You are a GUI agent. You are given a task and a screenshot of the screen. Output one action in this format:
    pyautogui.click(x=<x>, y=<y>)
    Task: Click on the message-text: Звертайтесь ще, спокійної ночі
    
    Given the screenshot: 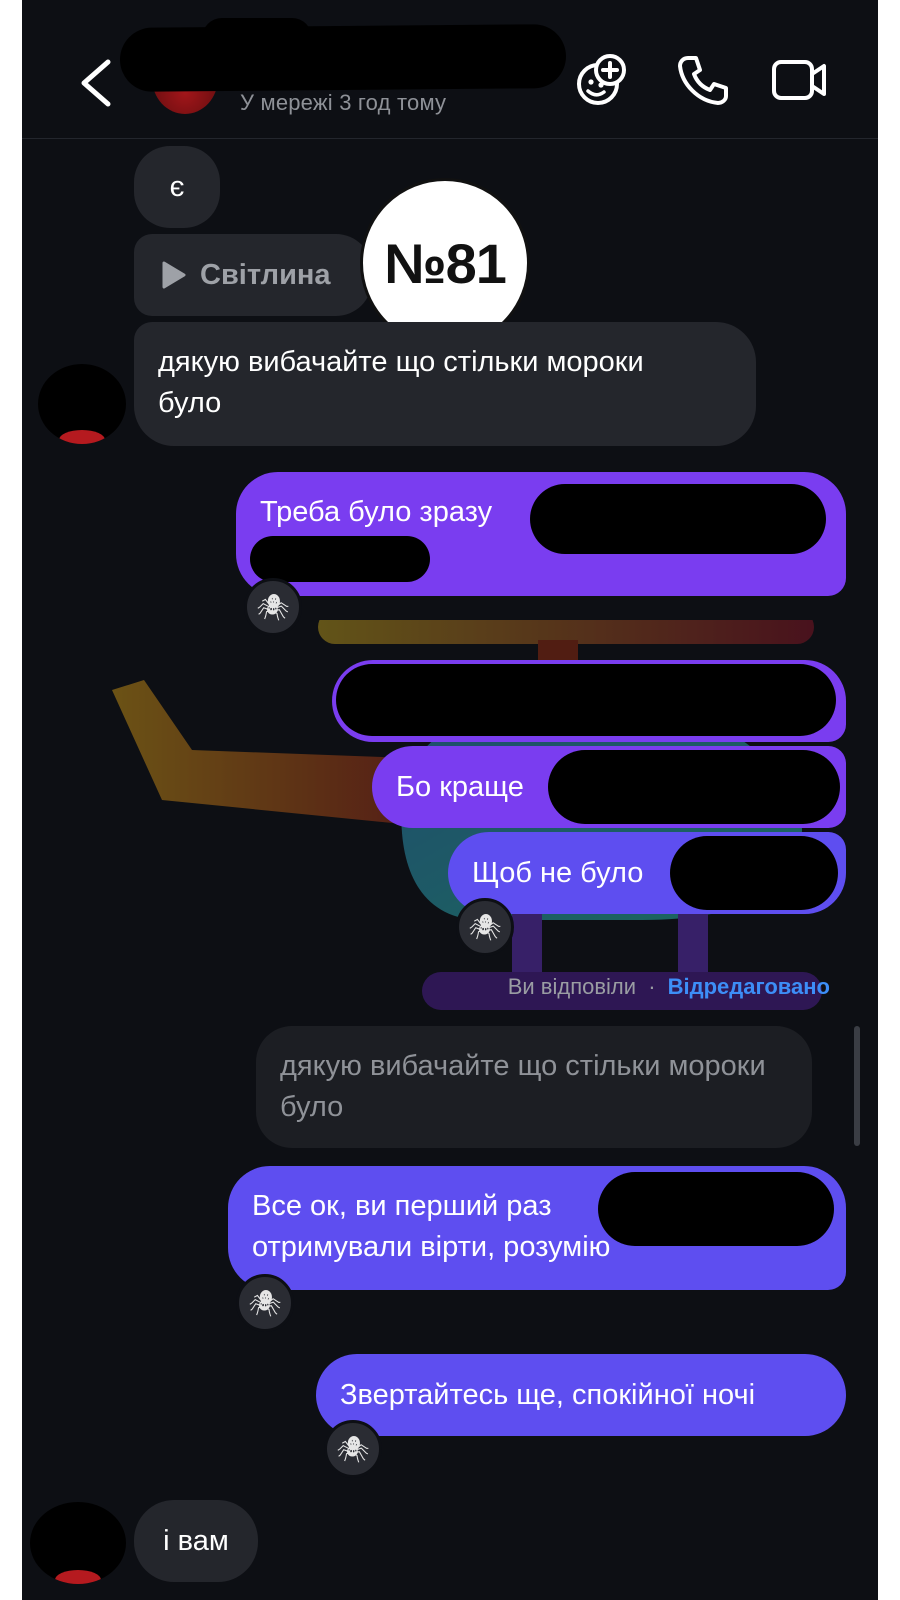 What is the action you would take?
    pyautogui.click(x=548, y=1394)
    